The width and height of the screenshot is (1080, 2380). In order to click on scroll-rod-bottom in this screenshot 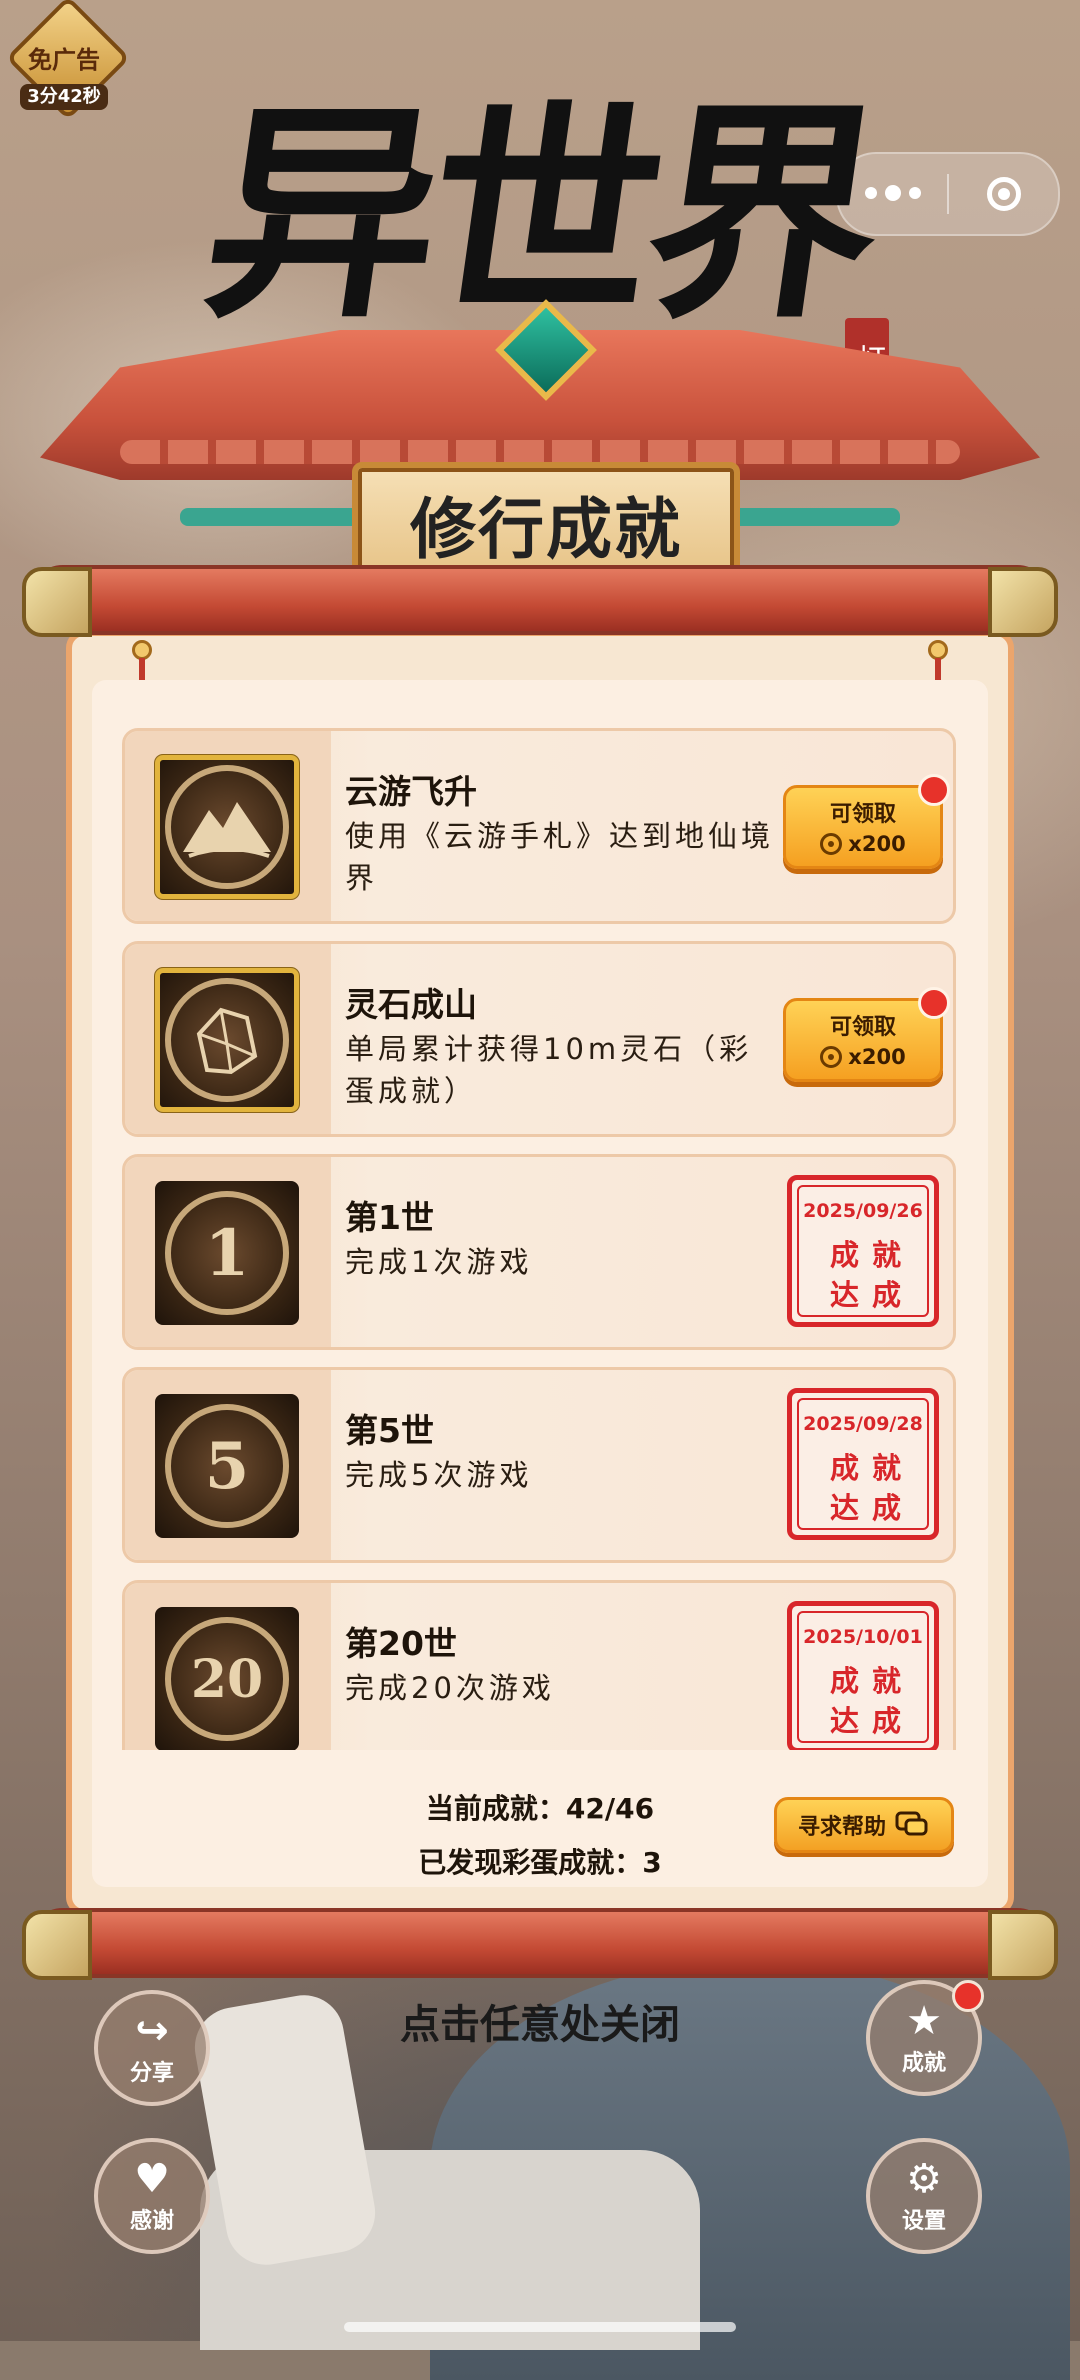, I will do `click(540, 1944)`.